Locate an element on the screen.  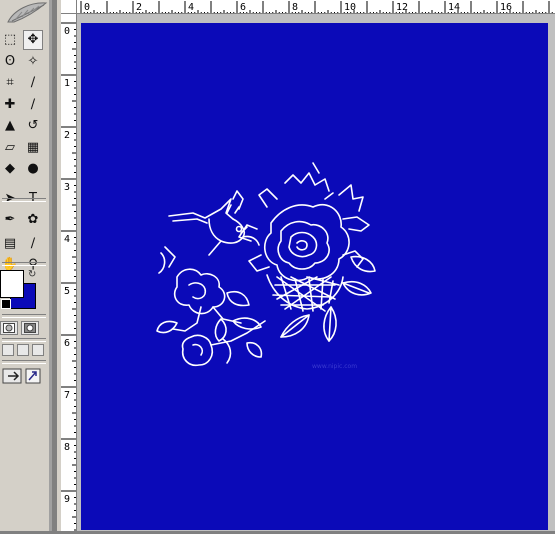
gradient-tool-icon: ▦ is located at coordinates (33, 147).